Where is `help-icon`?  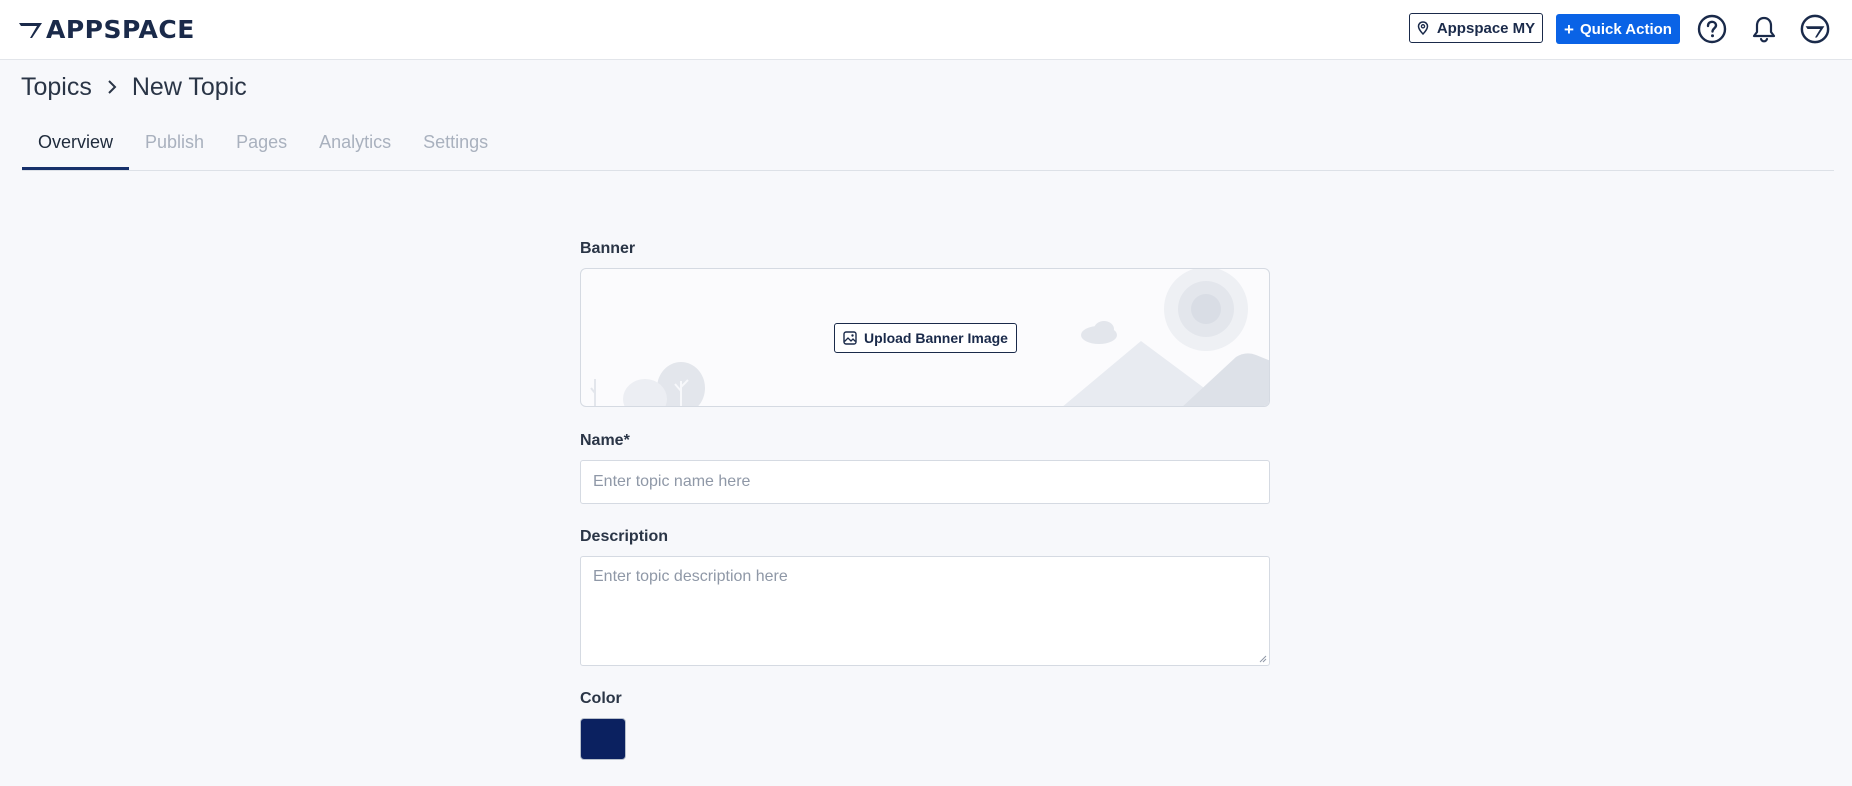
help-icon is located at coordinates (1712, 29).